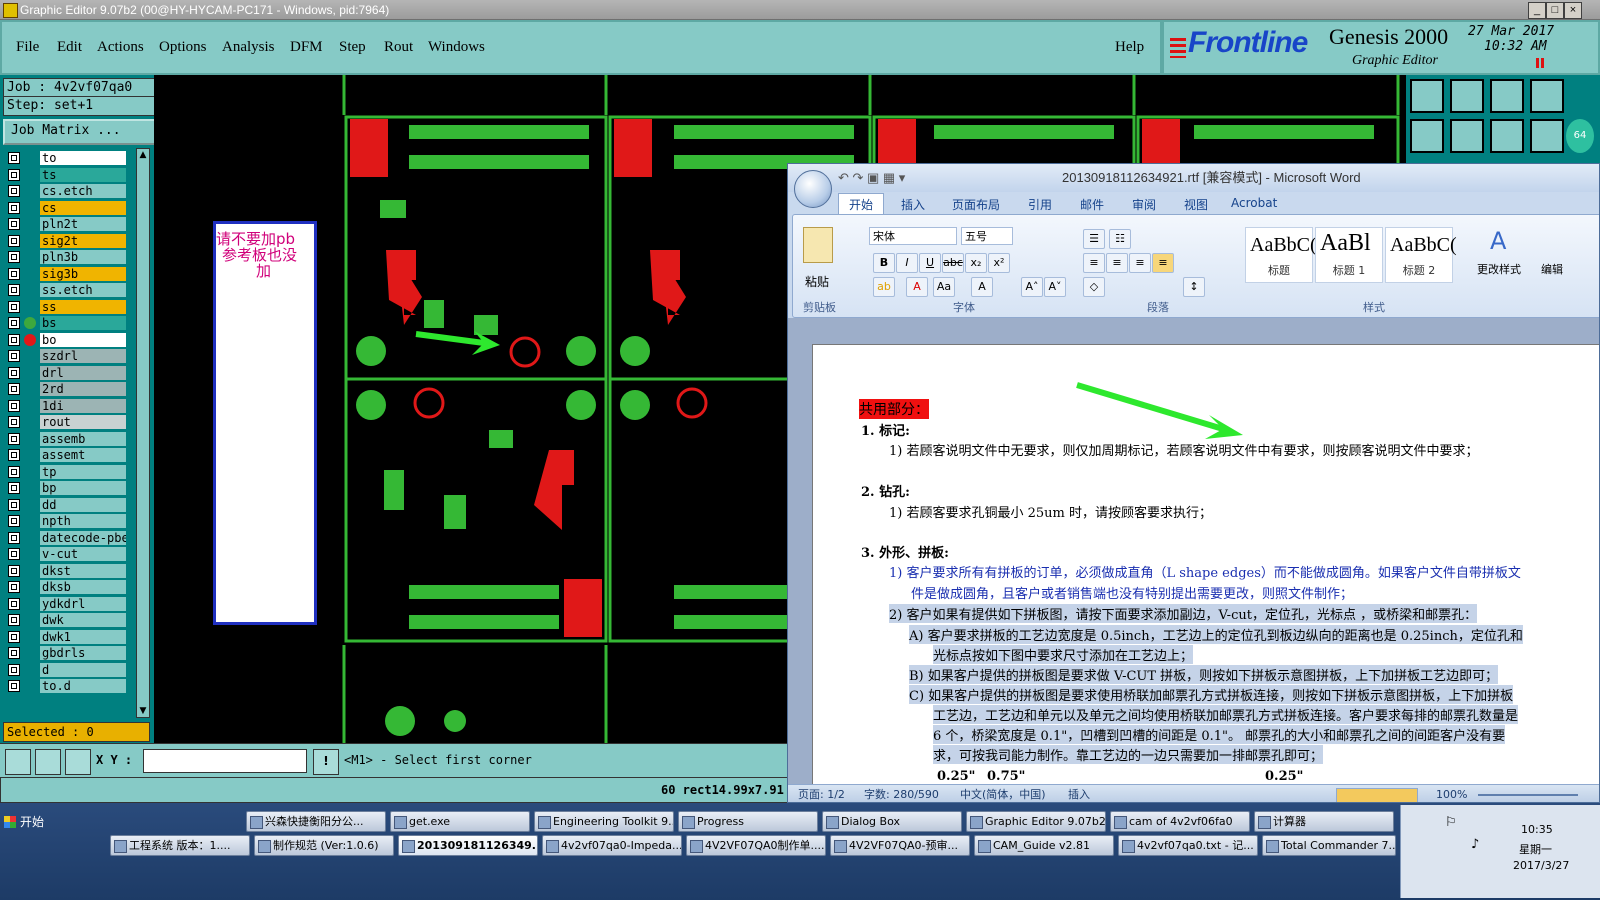  Describe the element at coordinates (1094, 239) in the screenshot. I see `bullets-button: ☰` at that location.